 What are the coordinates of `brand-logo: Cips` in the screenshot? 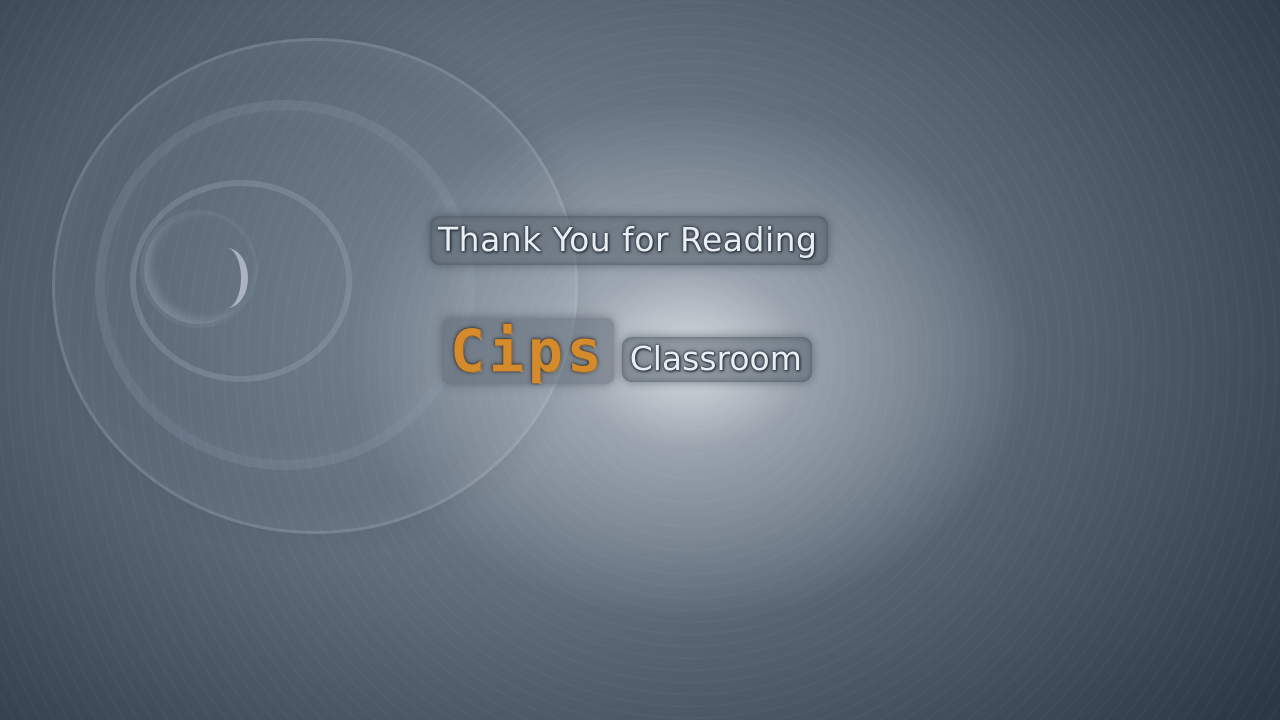 It's located at (528, 351).